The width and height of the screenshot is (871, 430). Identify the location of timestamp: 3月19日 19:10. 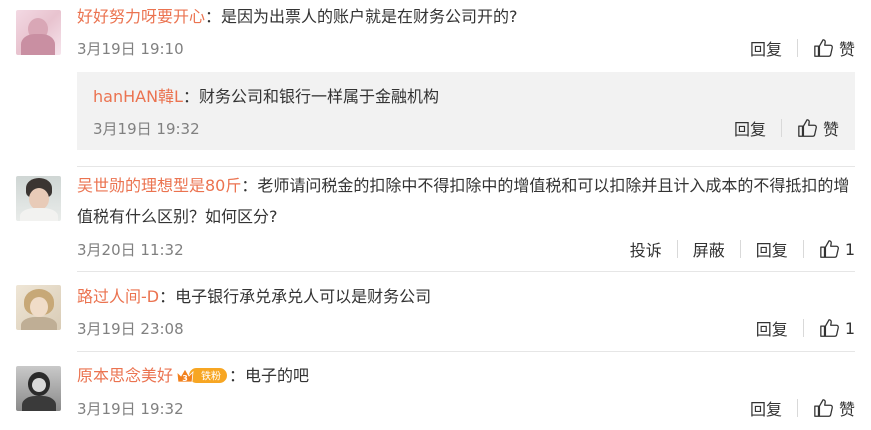
(130, 49).